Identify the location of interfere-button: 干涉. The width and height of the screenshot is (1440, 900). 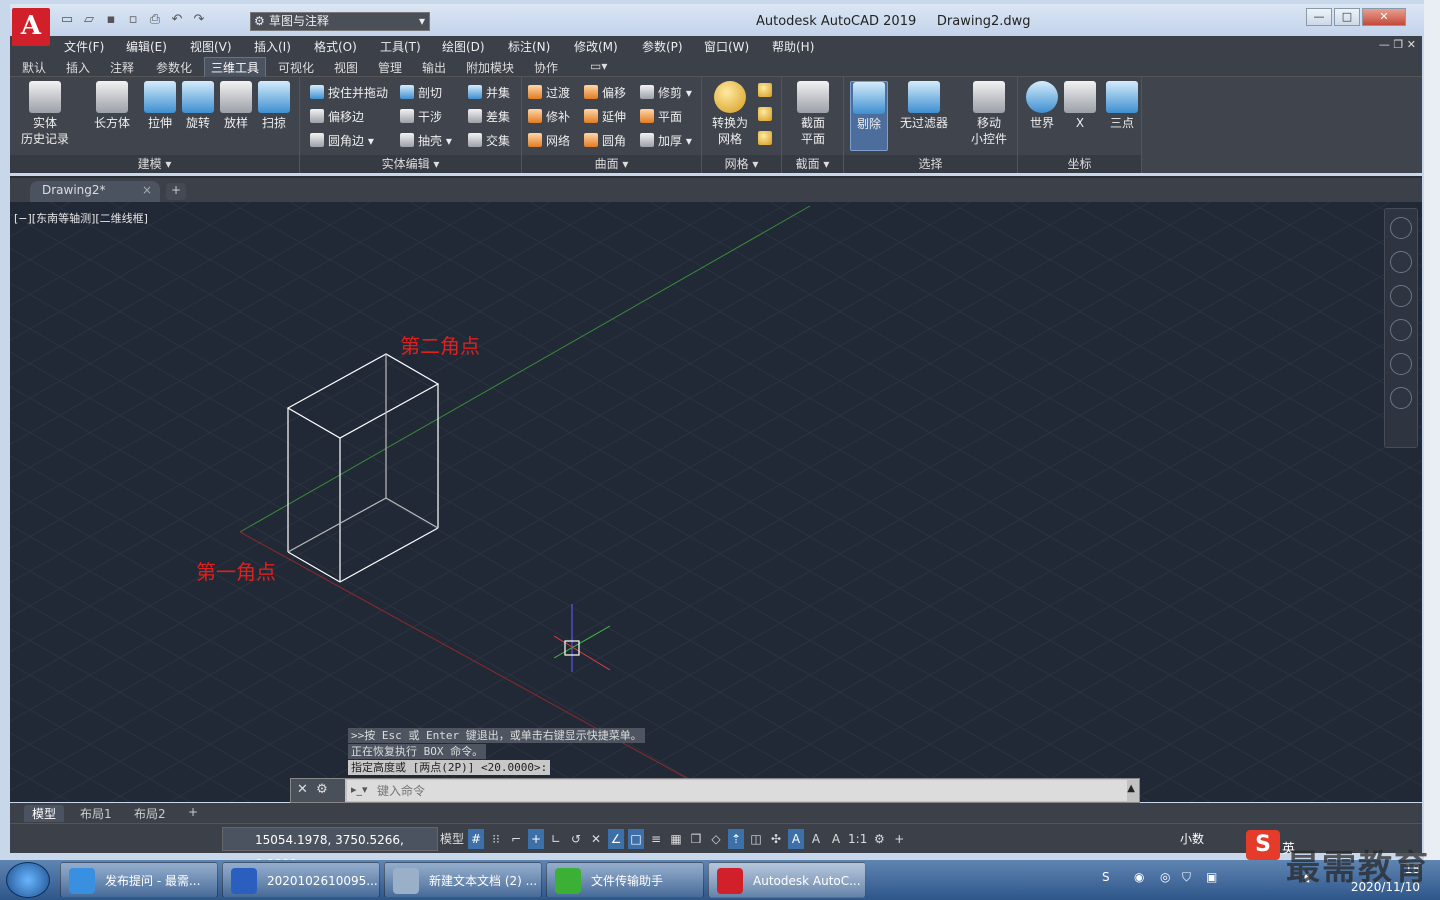
(421, 116).